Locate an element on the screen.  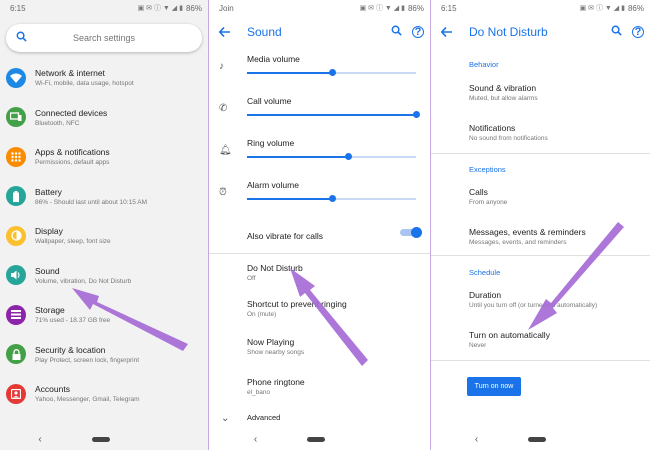
status-bar: 6:15 ▣ ✉ ⓘ ▼ ◢ ▮ 86% is located at coordinates (104, 8).